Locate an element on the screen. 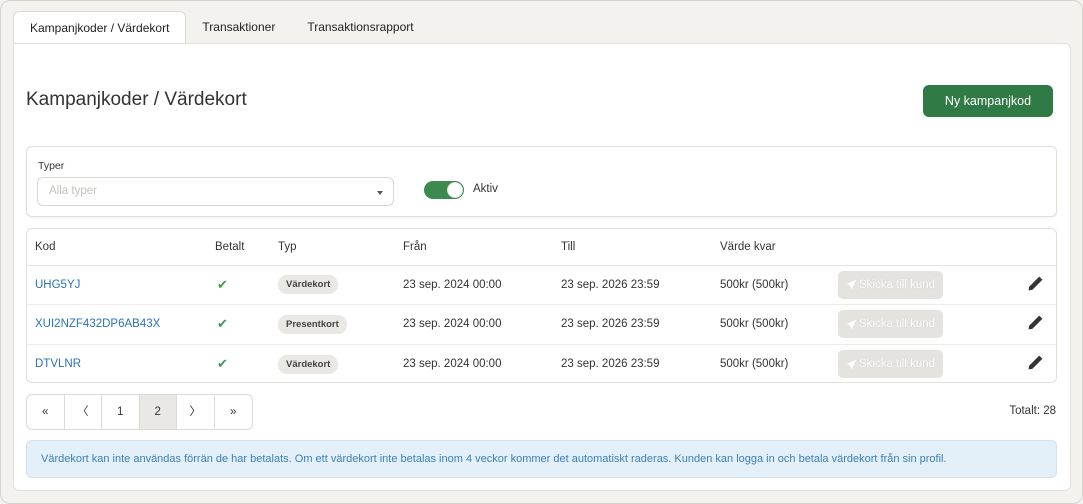 Image resolution: width=1083 pixels, height=504 pixels. toggle-knob is located at coordinates (455, 190).